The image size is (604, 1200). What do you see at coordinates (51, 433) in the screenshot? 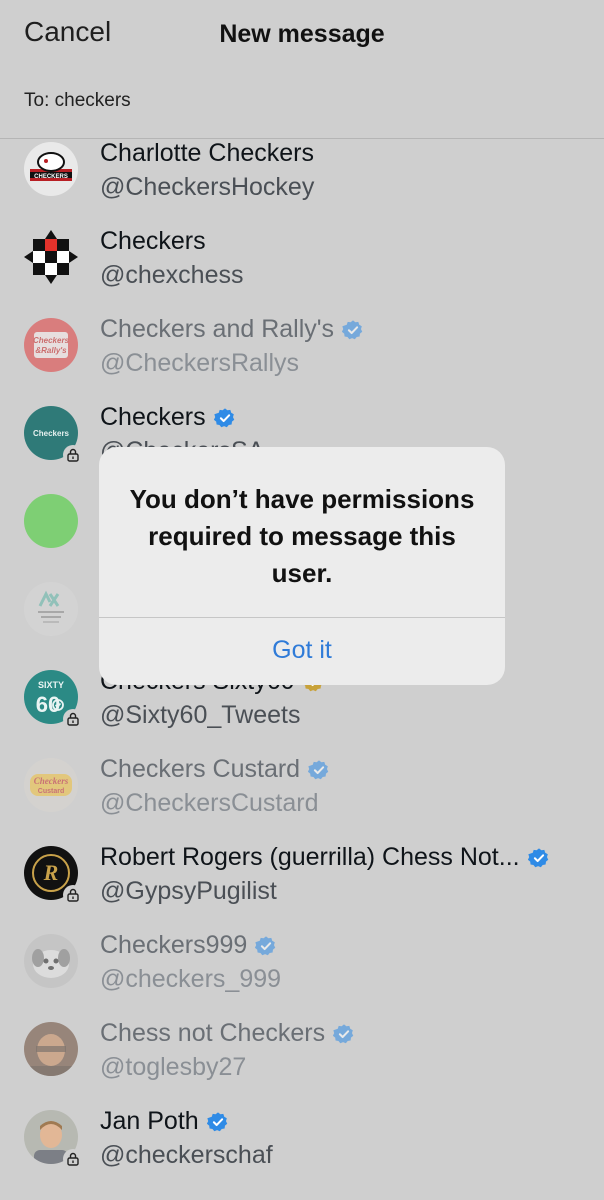
I see `avatar-text: Checkers` at bounding box center [51, 433].